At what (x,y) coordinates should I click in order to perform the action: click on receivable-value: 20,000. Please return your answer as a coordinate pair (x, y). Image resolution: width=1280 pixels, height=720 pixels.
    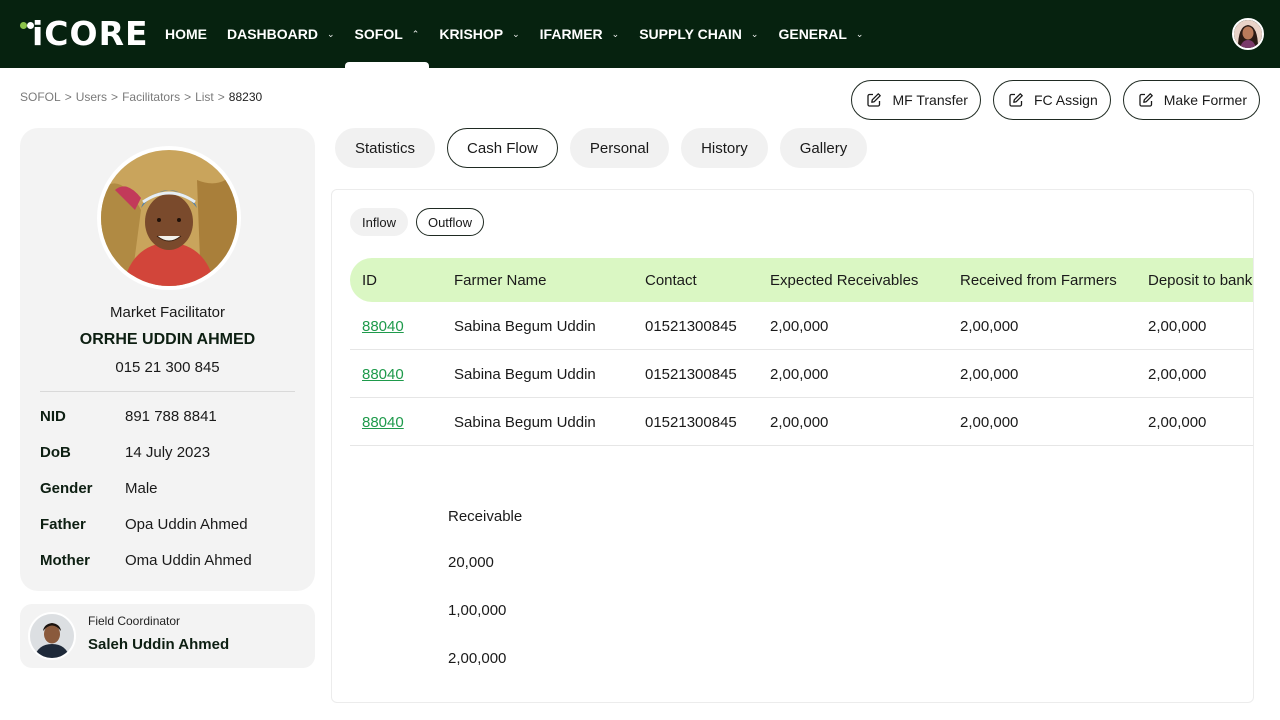
    Looking at the image, I should click on (471, 562).